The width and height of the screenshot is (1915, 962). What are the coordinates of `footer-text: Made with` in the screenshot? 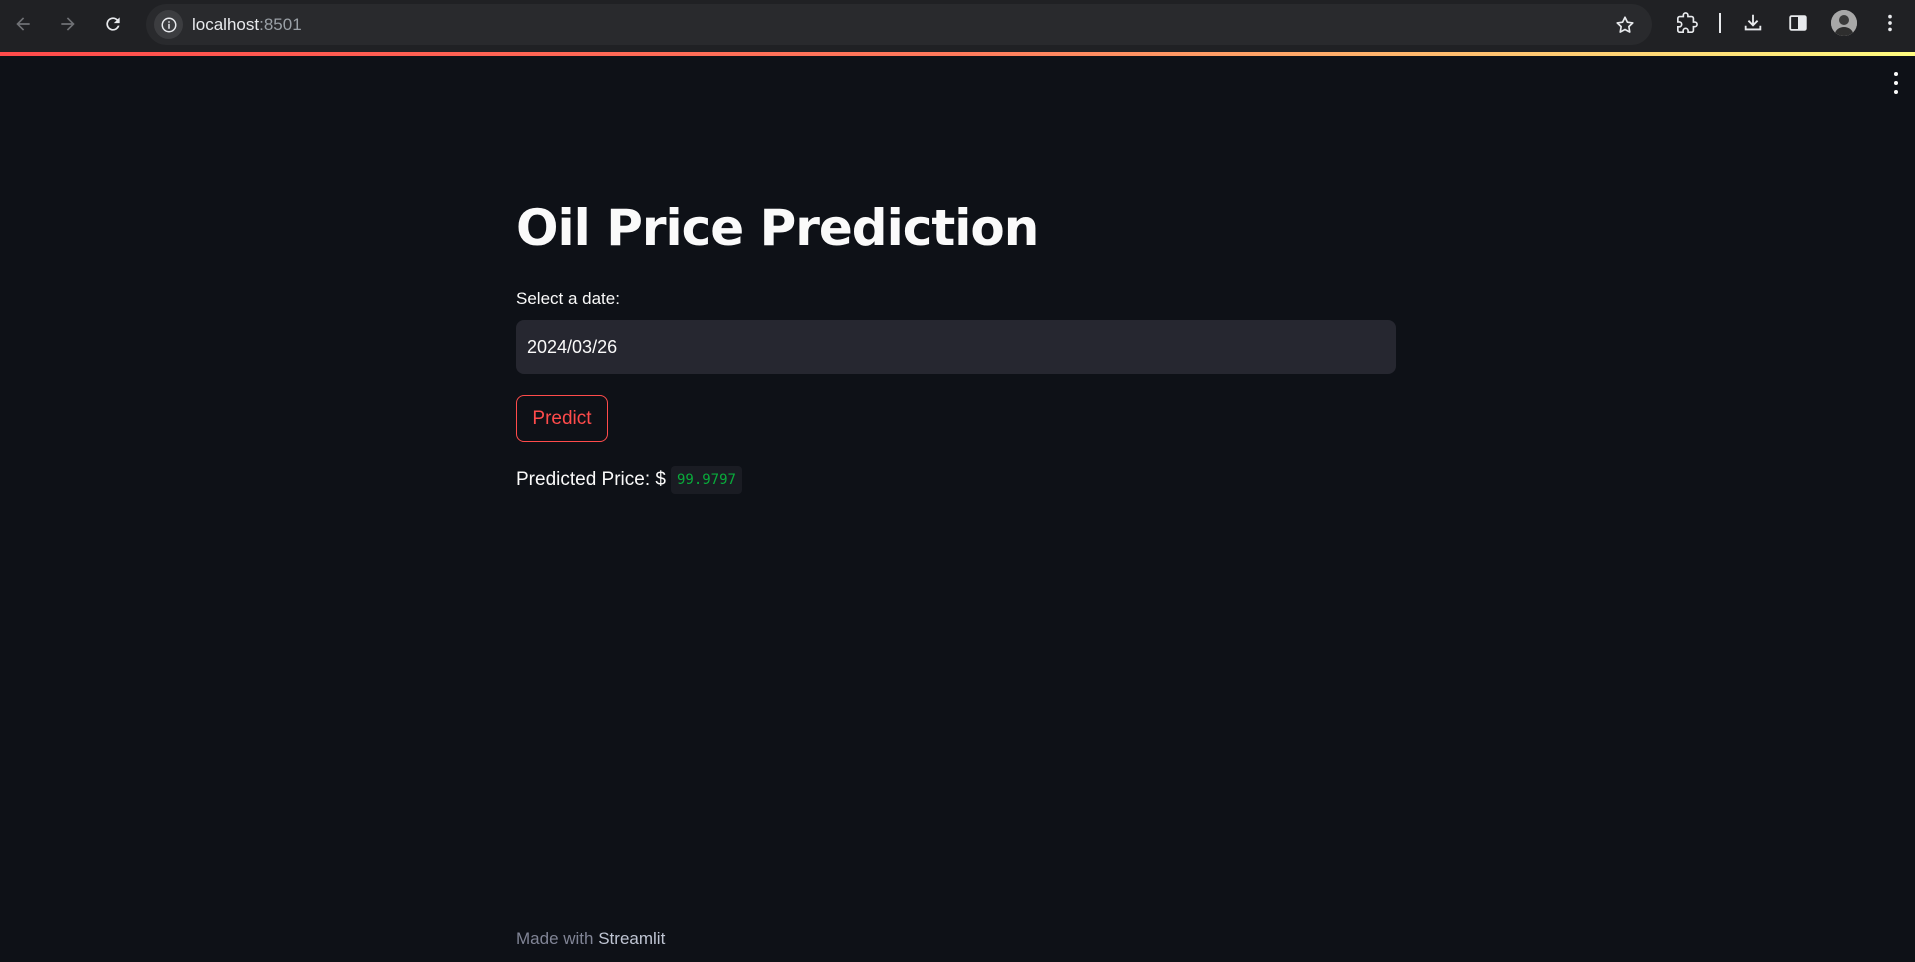 It's located at (555, 938).